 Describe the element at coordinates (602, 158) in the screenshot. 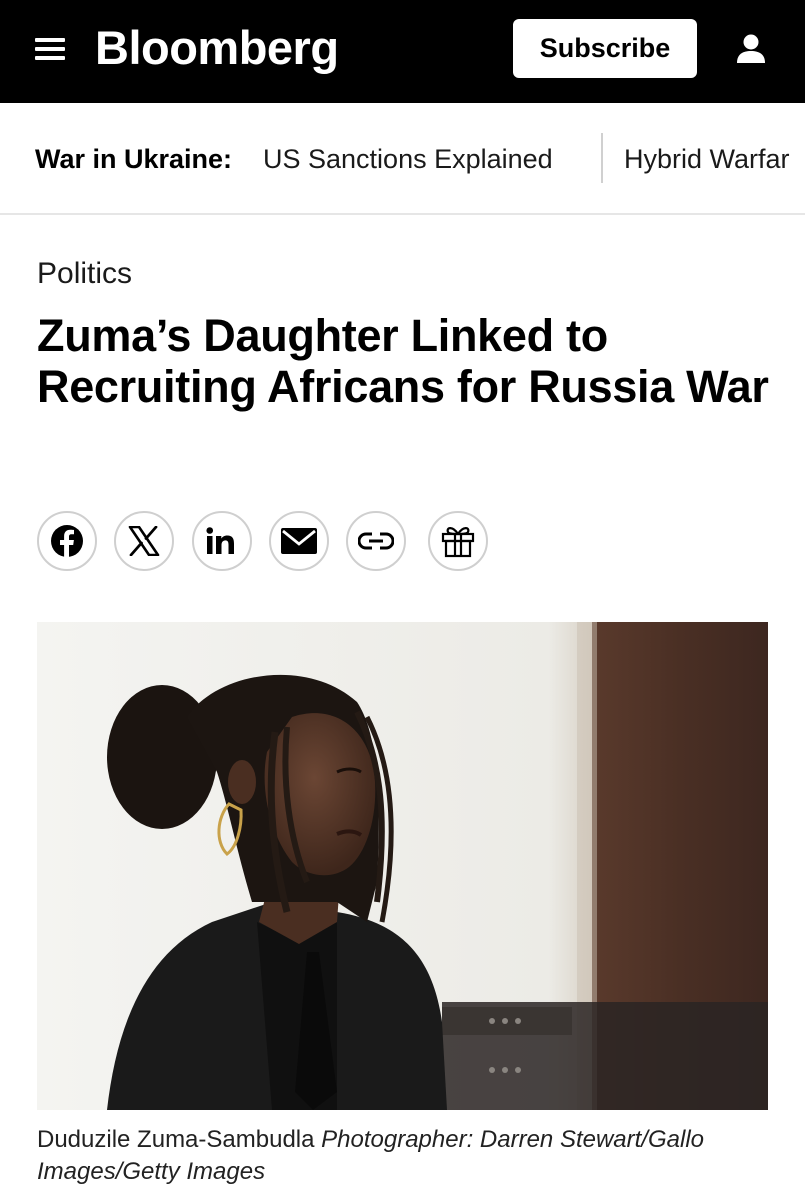

I see `subnav-divider` at that location.